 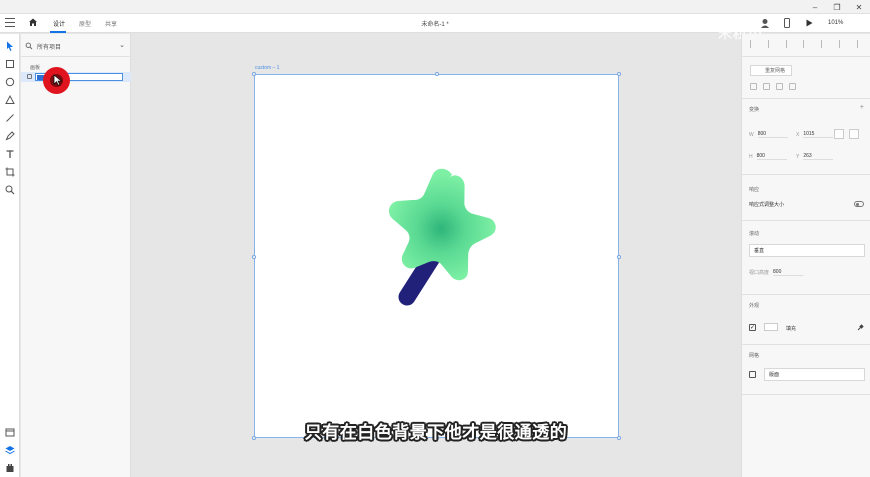 I want to click on subtract-icon, so click(x=766, y=86).